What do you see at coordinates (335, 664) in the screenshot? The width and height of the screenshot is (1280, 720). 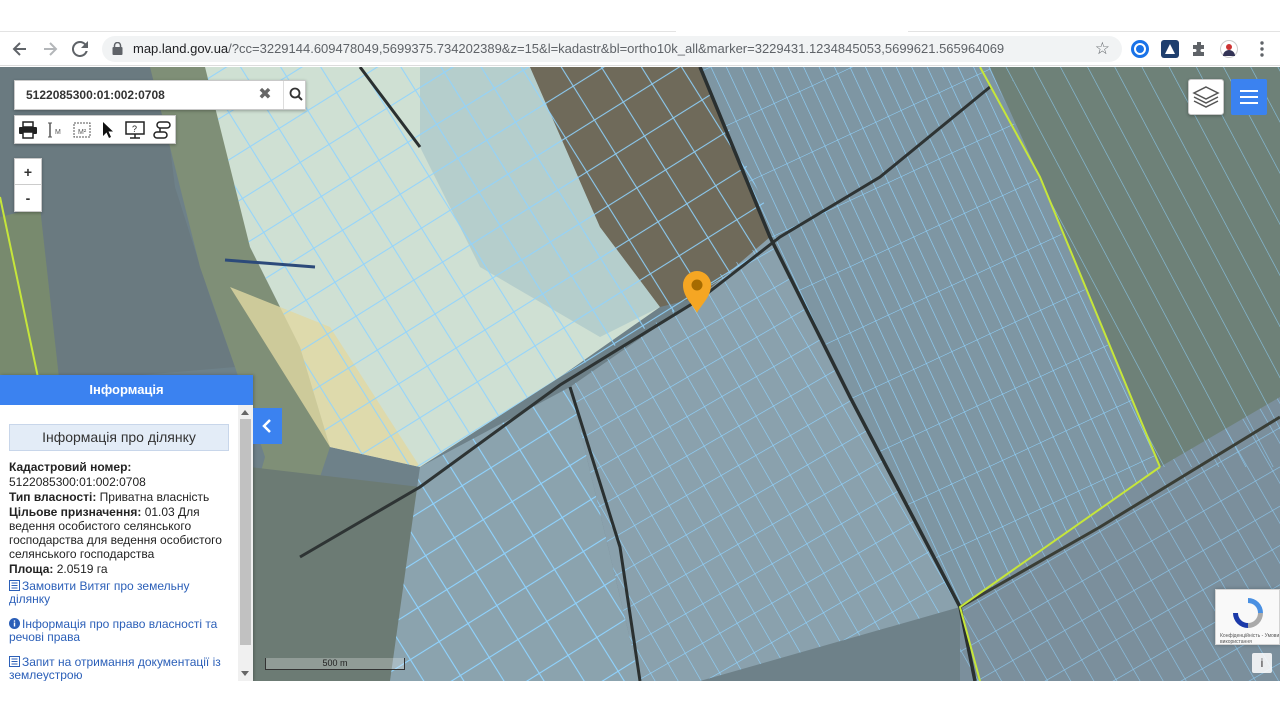 I see `scale-bar: 500 m` at bounding box center [335, 664].